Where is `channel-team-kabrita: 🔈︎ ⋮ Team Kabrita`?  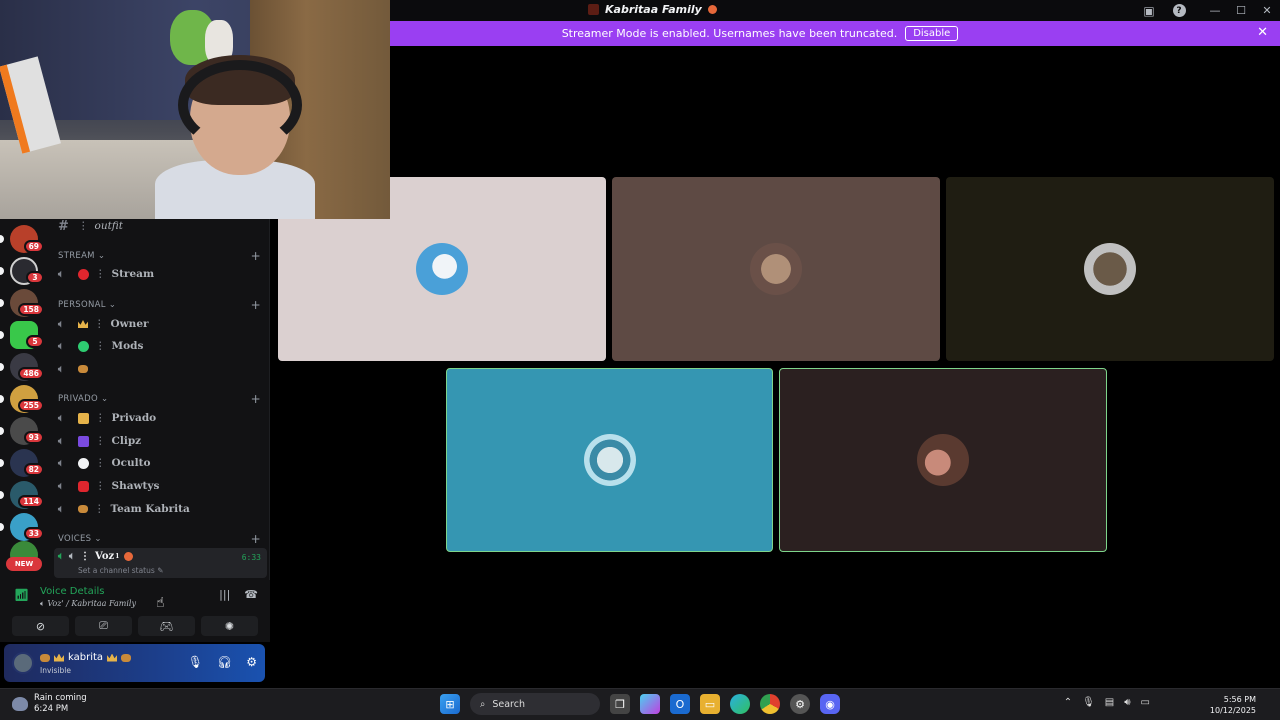 channel-team-kabrita: 🔈︎ ⋮ Team Kabrita is located at coordinates (160, 509).